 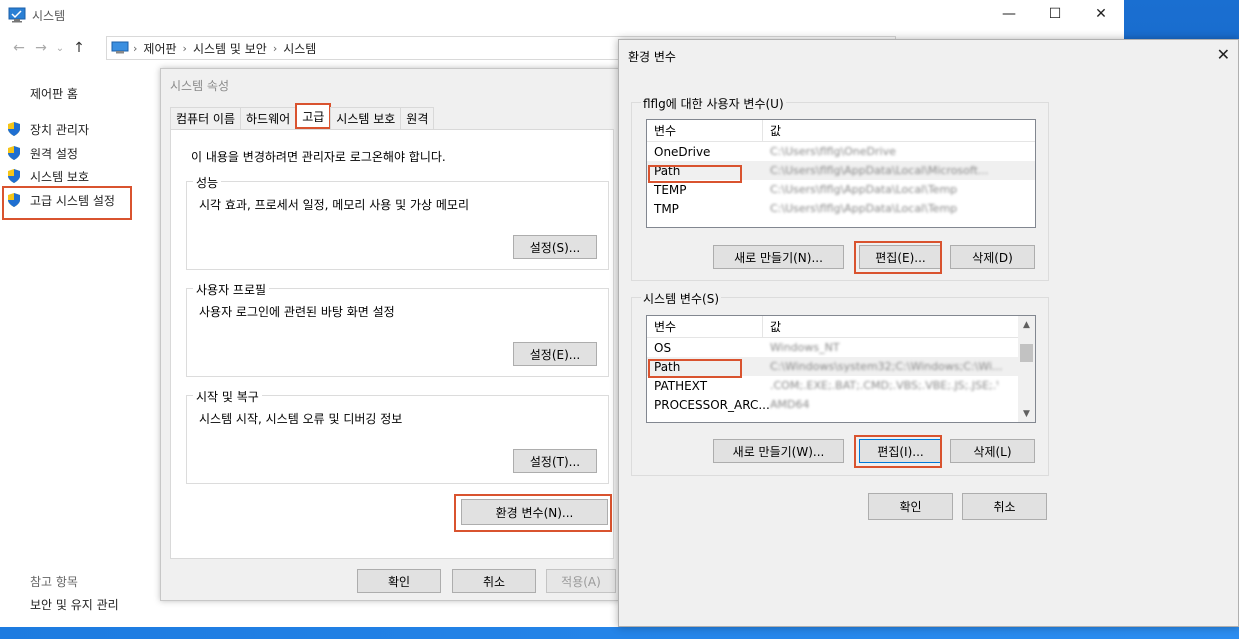 I want to click on chevron-up-icon: ▲, so click(x=1026, y=324).